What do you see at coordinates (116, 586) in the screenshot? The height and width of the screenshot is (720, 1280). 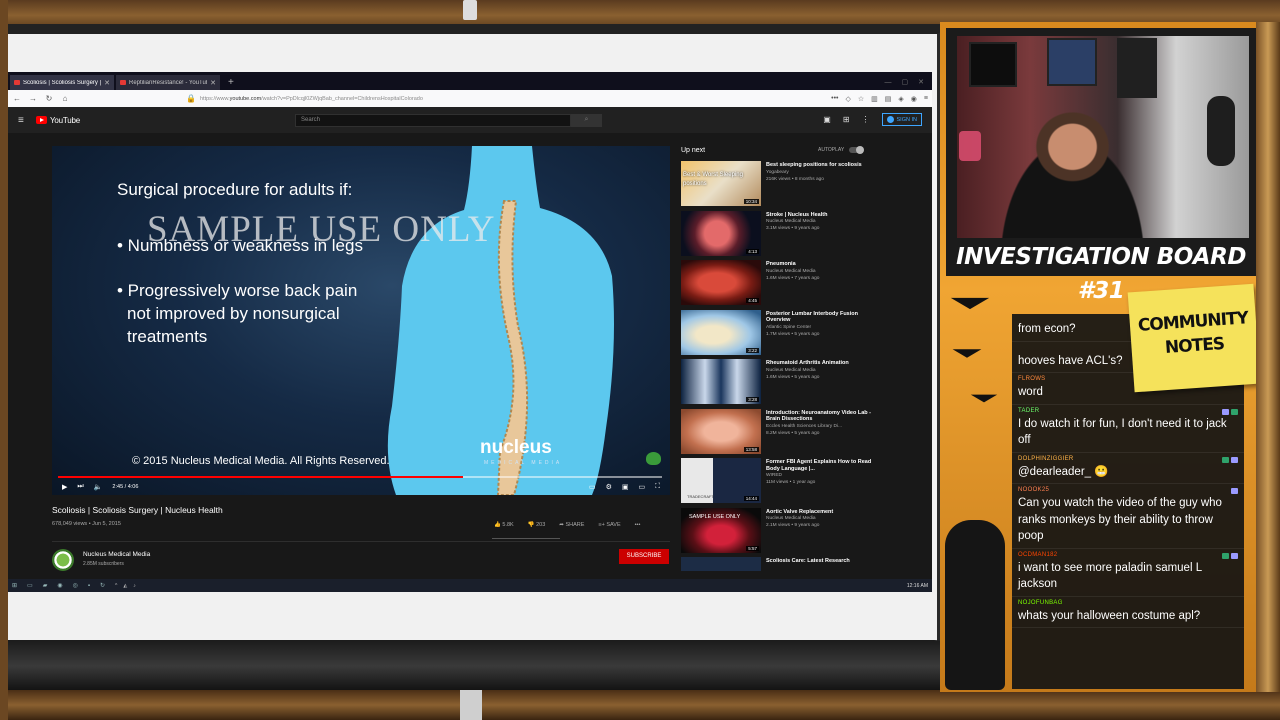 I see `tray-arrow-icon: ^` at bounding box center [116, 586].